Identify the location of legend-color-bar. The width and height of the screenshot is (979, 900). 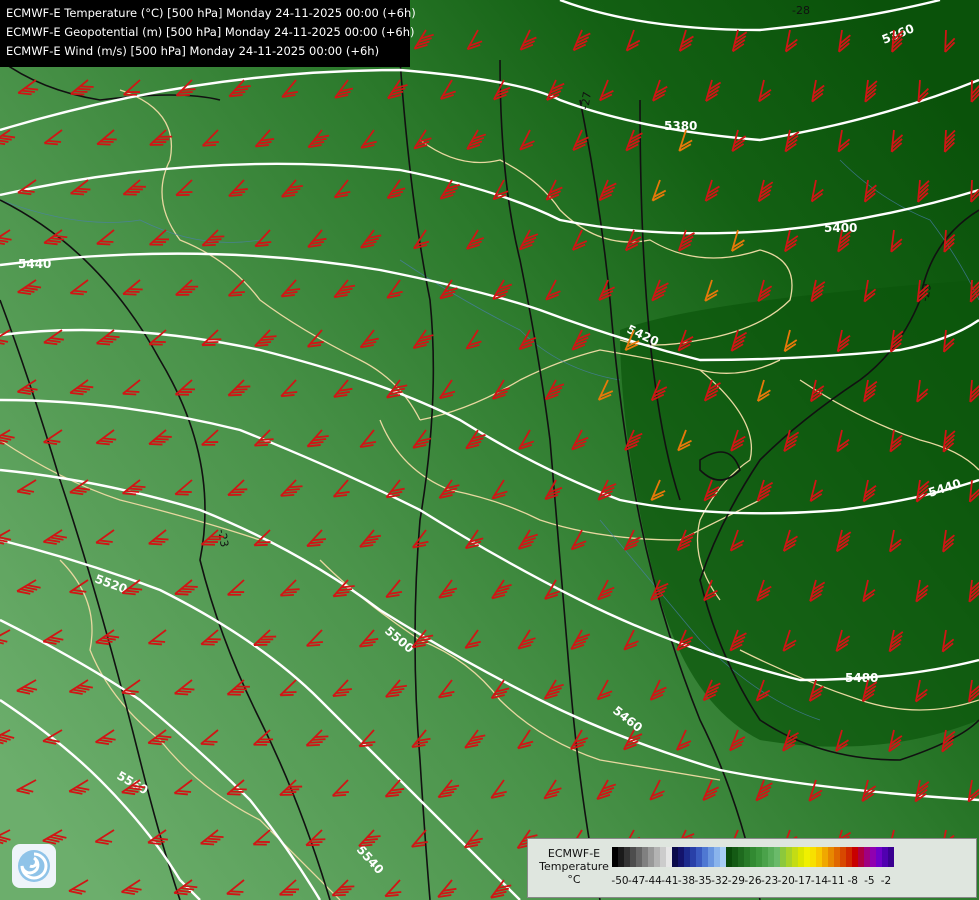
(753, 857).